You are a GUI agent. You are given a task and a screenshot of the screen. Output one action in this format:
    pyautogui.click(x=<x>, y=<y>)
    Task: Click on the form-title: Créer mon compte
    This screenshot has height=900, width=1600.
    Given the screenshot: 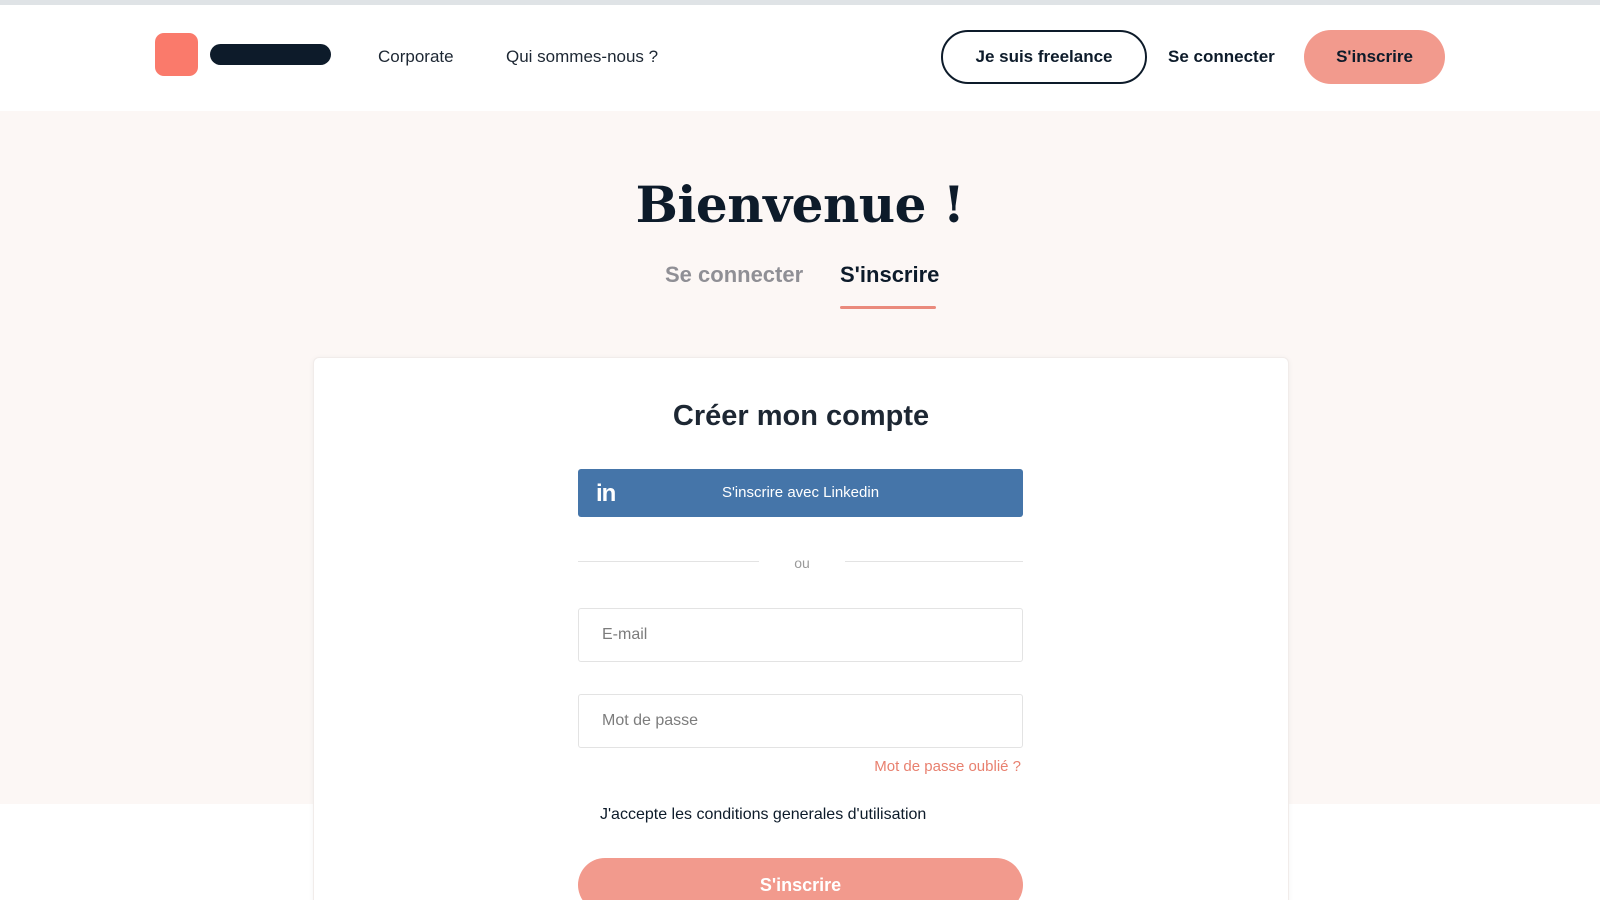 What is the action you would take?
    pyautogui.click(x=801, y=416)
    